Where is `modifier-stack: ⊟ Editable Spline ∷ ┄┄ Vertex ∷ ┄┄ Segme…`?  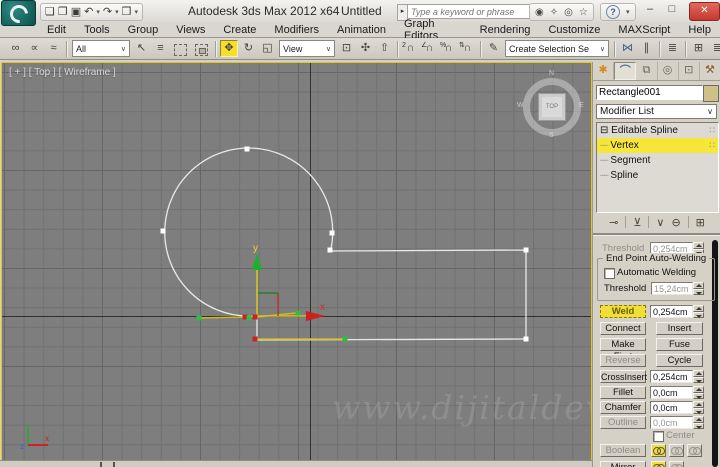 modifier-stack: ⊟ Editable Spline ∷ ┄┄ Vertex ∷ ┄┄ Segme… is located at coordinates (657, 167).